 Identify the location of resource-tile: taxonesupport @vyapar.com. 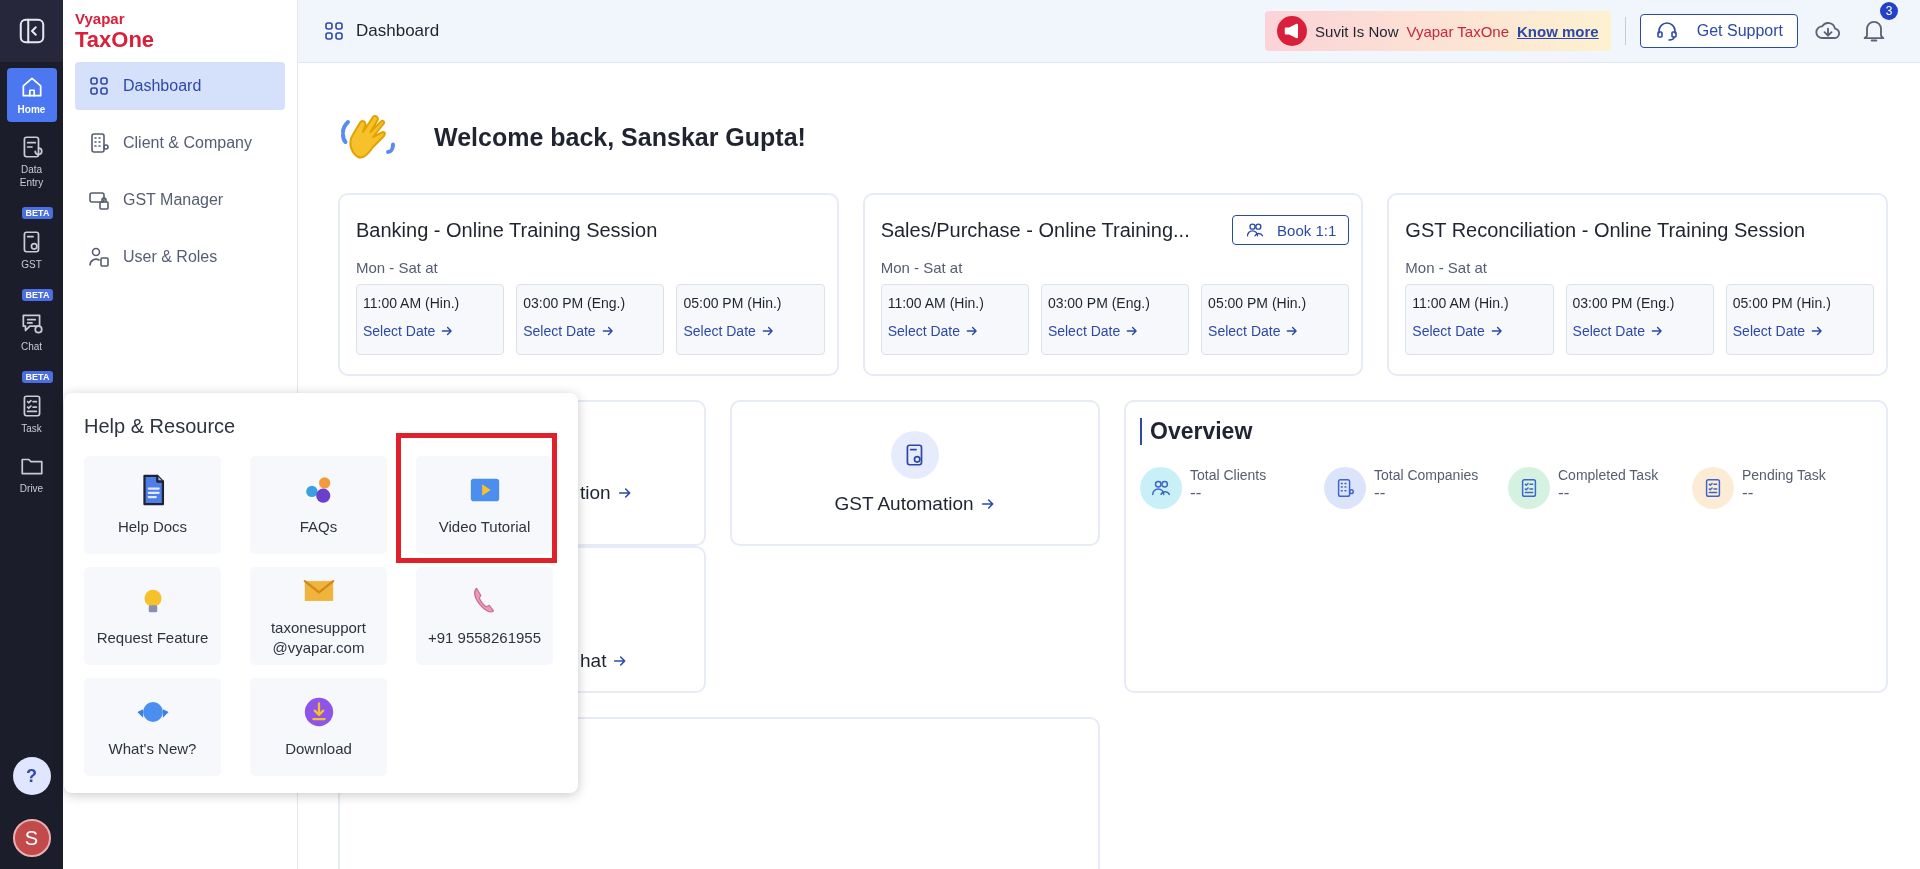
(318, 616).